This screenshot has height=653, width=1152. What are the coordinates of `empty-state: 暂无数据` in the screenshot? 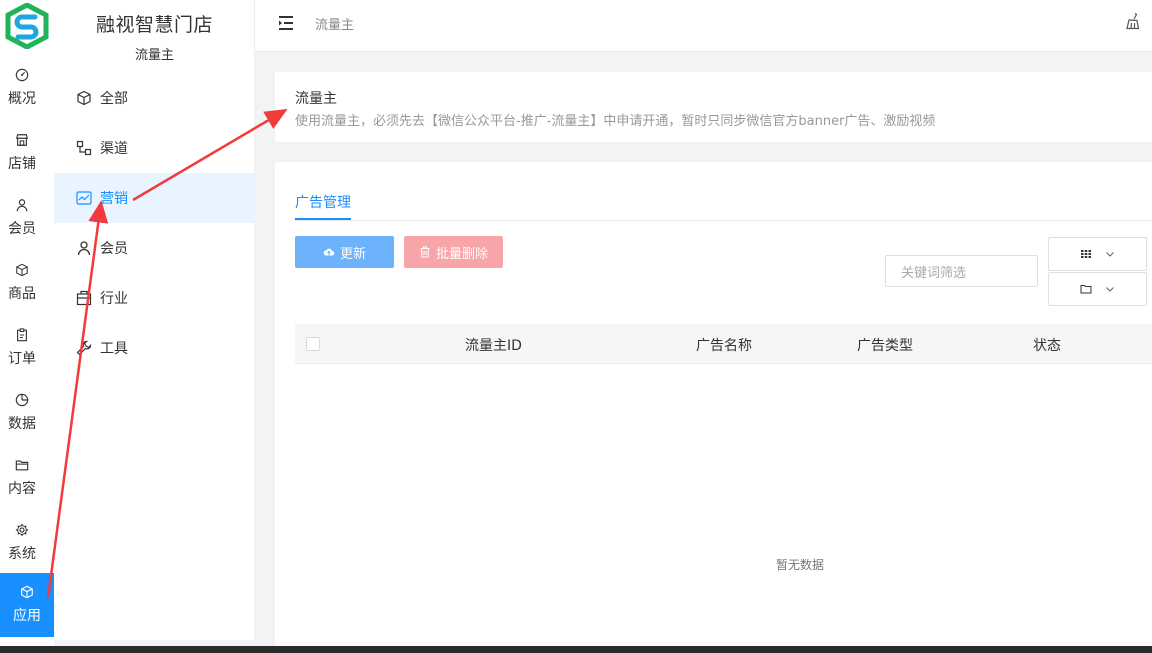 It's located at (799, 565).